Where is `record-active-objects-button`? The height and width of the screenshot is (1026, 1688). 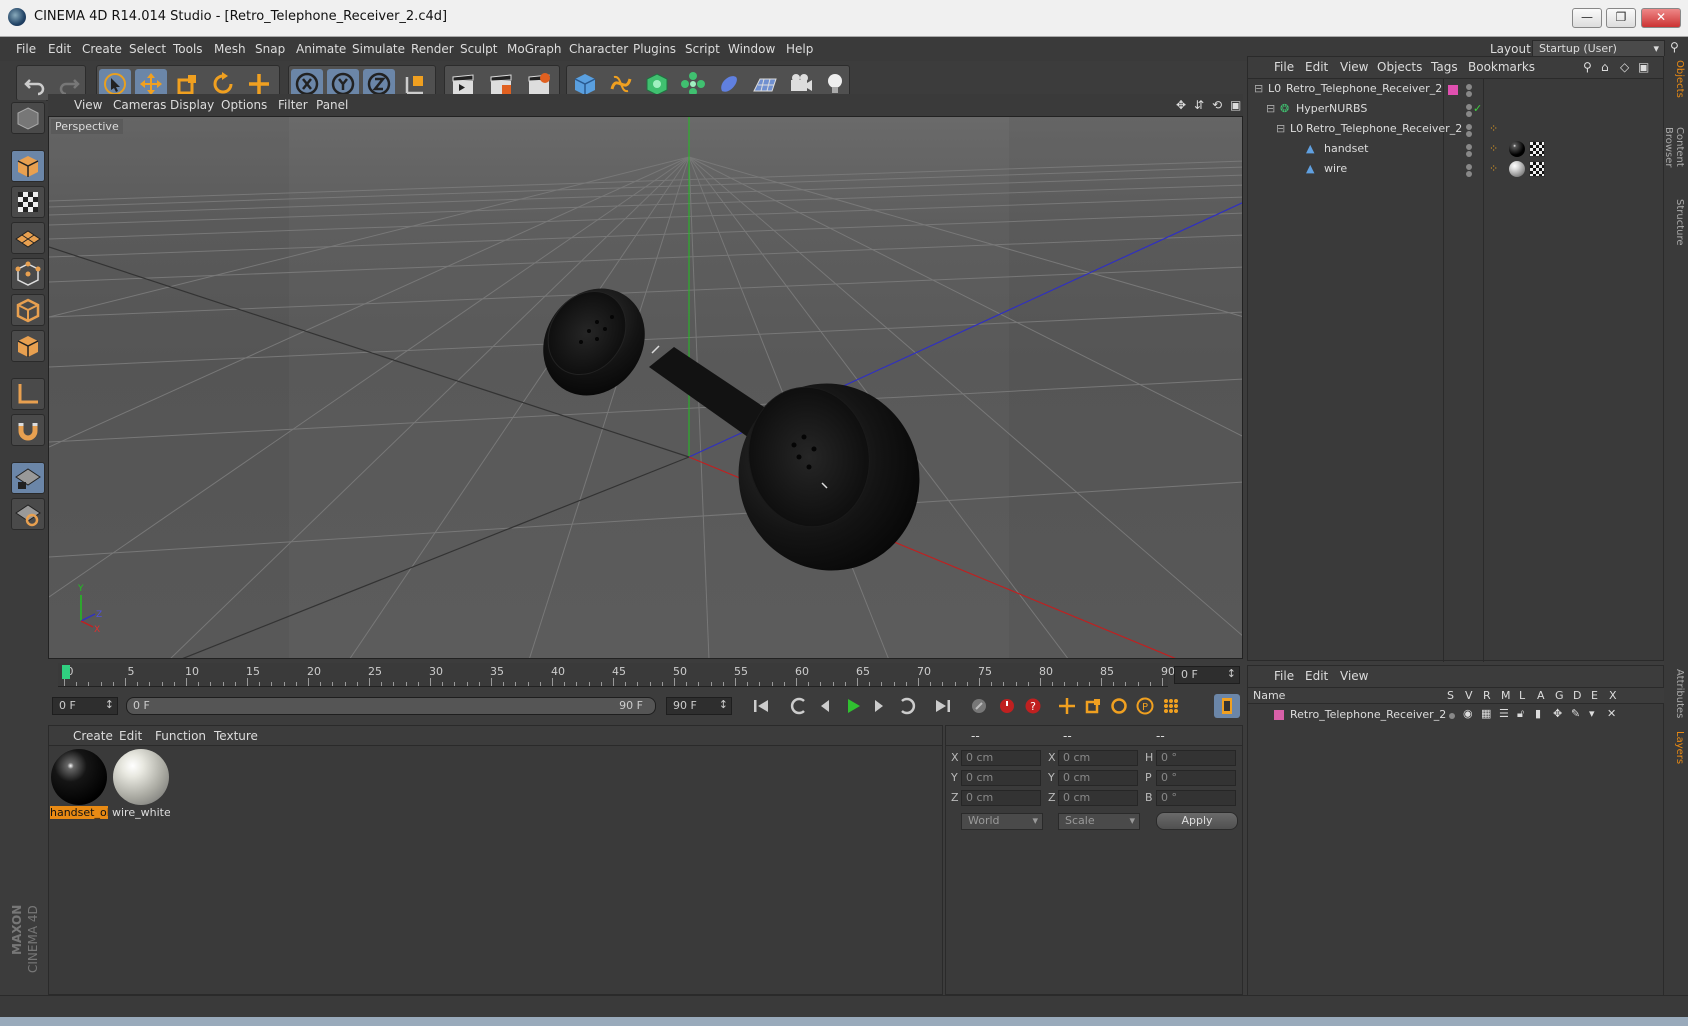
record-active-objects-button is located at coordinates (979, 706).